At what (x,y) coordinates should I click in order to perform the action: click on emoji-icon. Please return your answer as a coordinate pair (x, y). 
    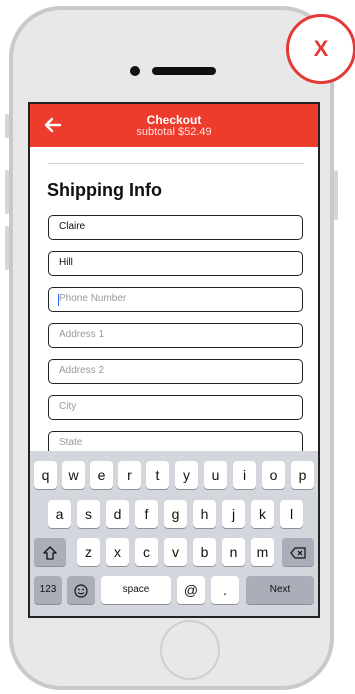
    Looking at the image, I should click on (81, 591).